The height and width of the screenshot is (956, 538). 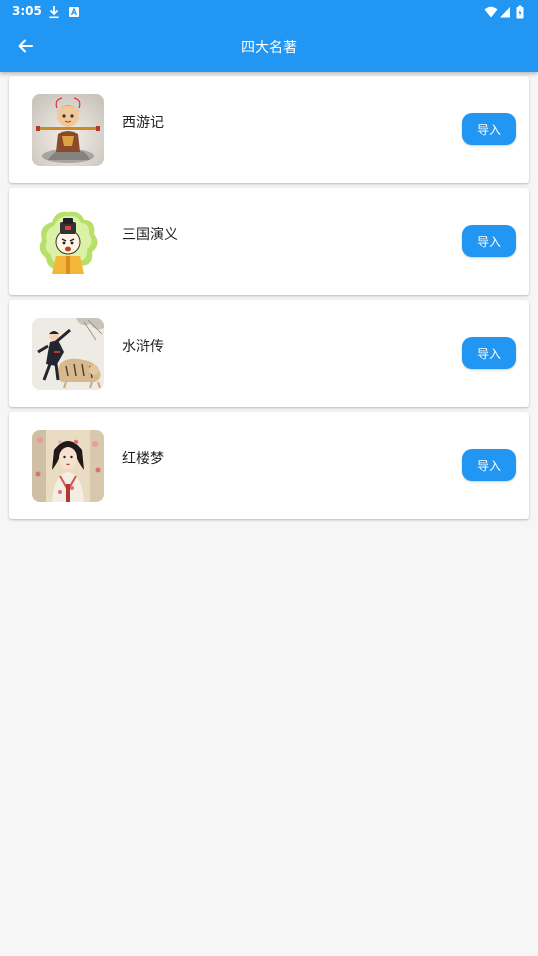 I want to click on classical-lady-illustration, so click(x=68, y=466).